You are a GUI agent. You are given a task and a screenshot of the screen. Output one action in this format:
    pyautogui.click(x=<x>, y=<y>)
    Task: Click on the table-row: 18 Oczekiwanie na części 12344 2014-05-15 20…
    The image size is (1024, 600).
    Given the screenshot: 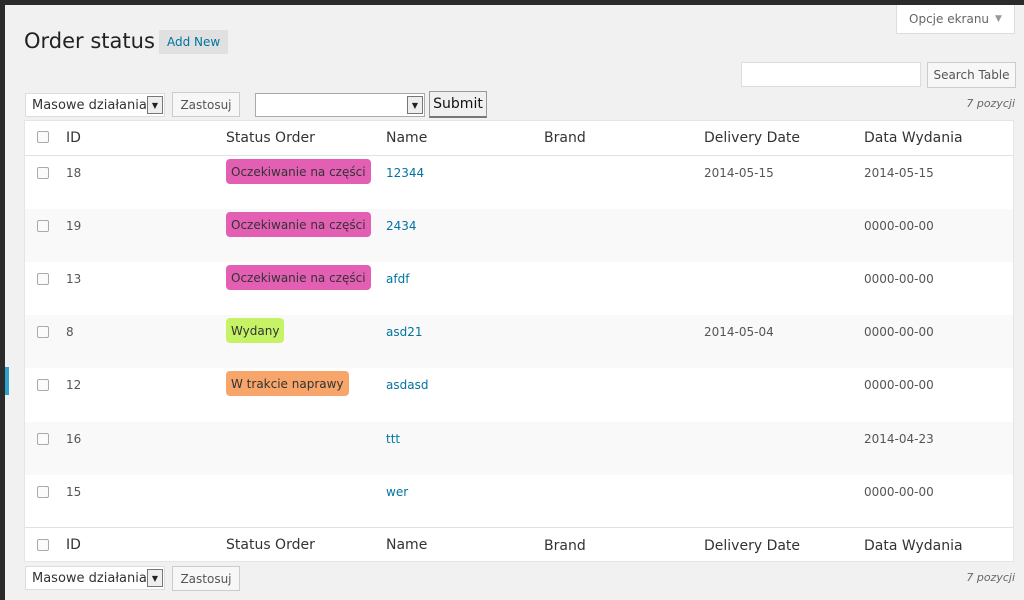 What is the action you would take?
    pyautogui.click(x=519, y=182)
    